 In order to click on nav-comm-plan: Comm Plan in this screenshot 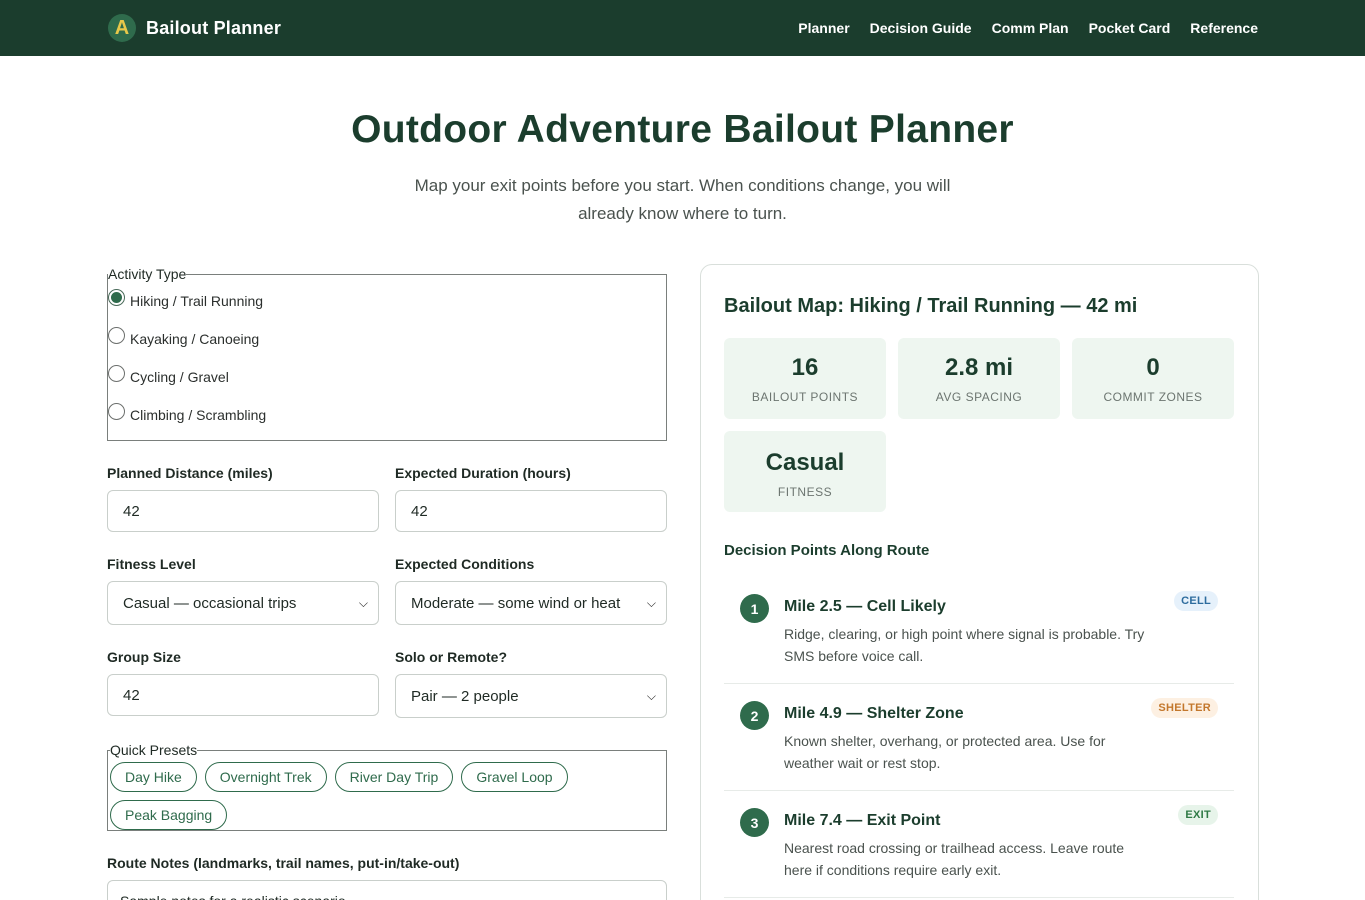, I will do `click(1030, 28)`.